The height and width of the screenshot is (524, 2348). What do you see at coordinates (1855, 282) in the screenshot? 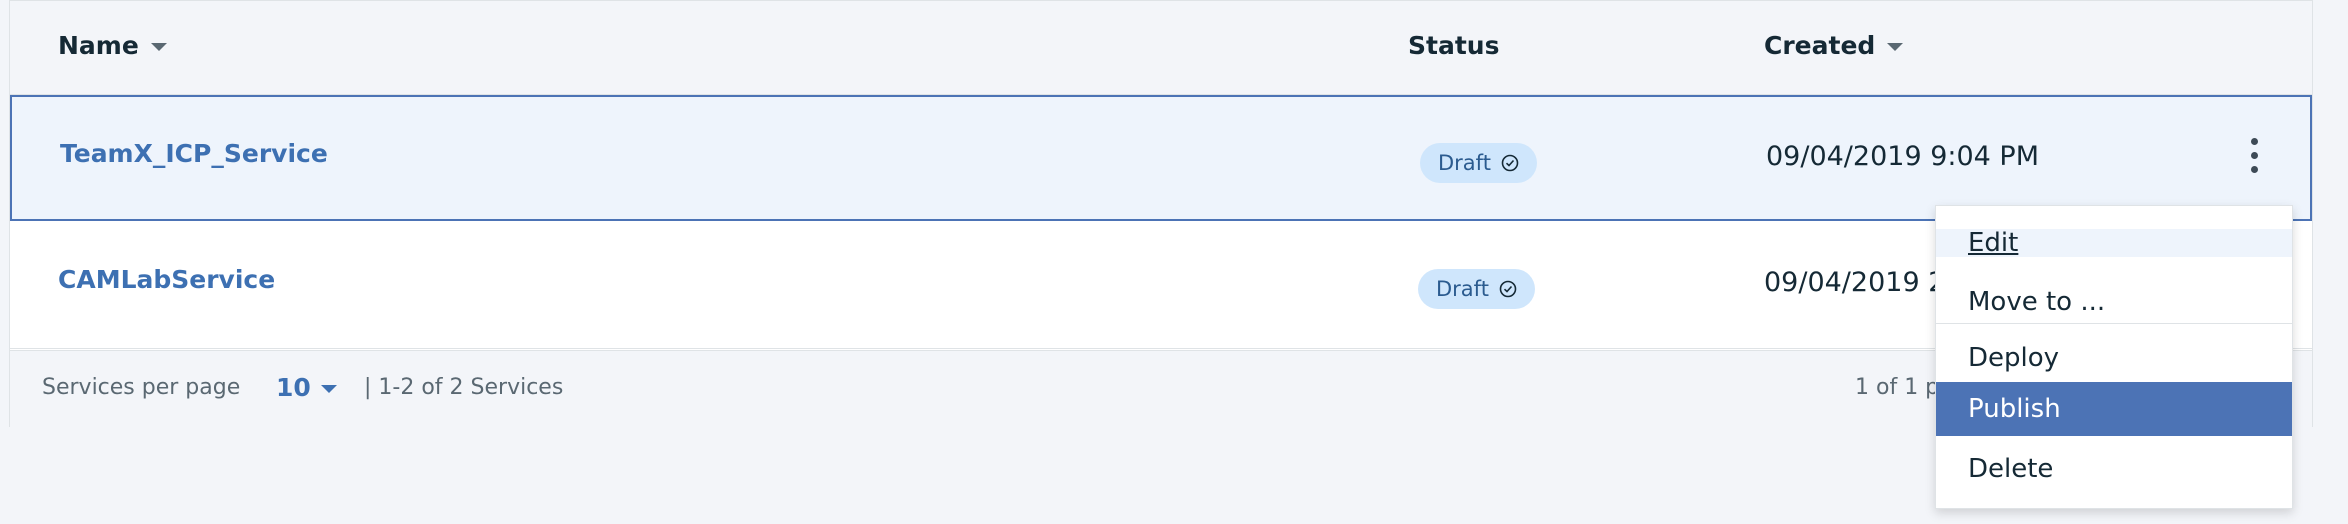
I see `created-date: 09/04/2019 2` at bounding box center [1855, 282].